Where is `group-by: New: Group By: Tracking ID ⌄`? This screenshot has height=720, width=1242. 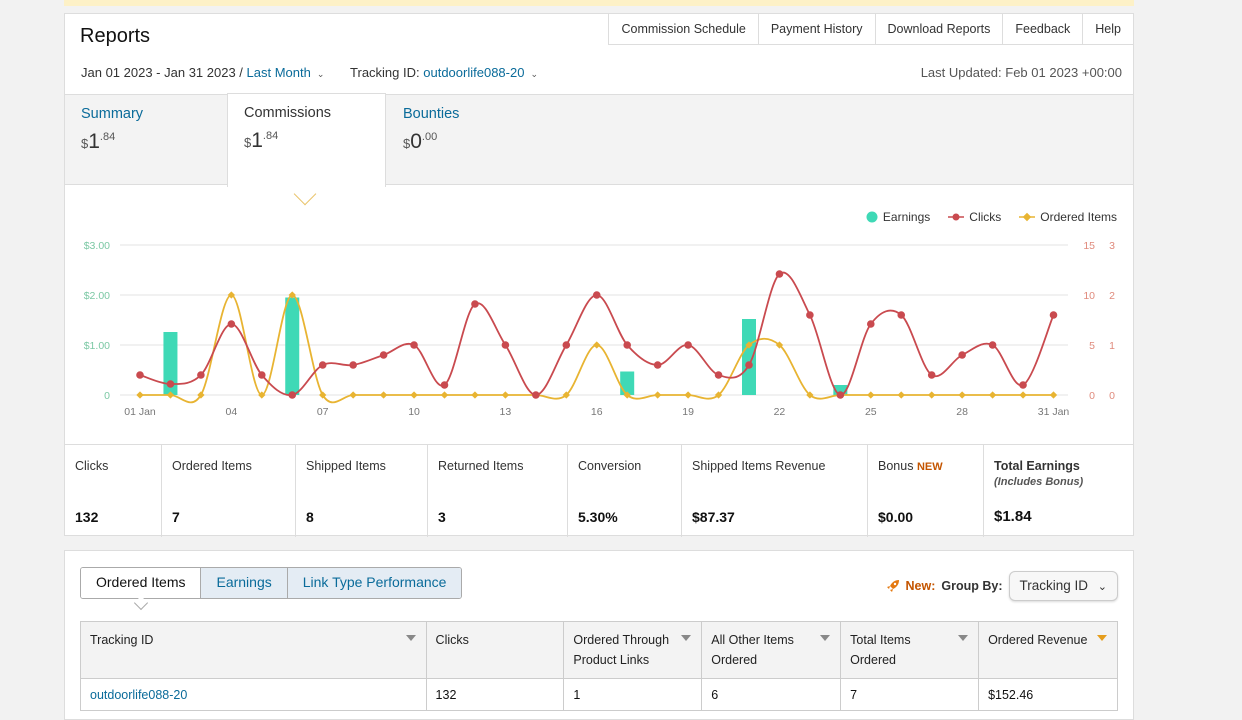
group-by: New: Group By: Tracking ID ⌄ is located at coordinates (1002, 586).